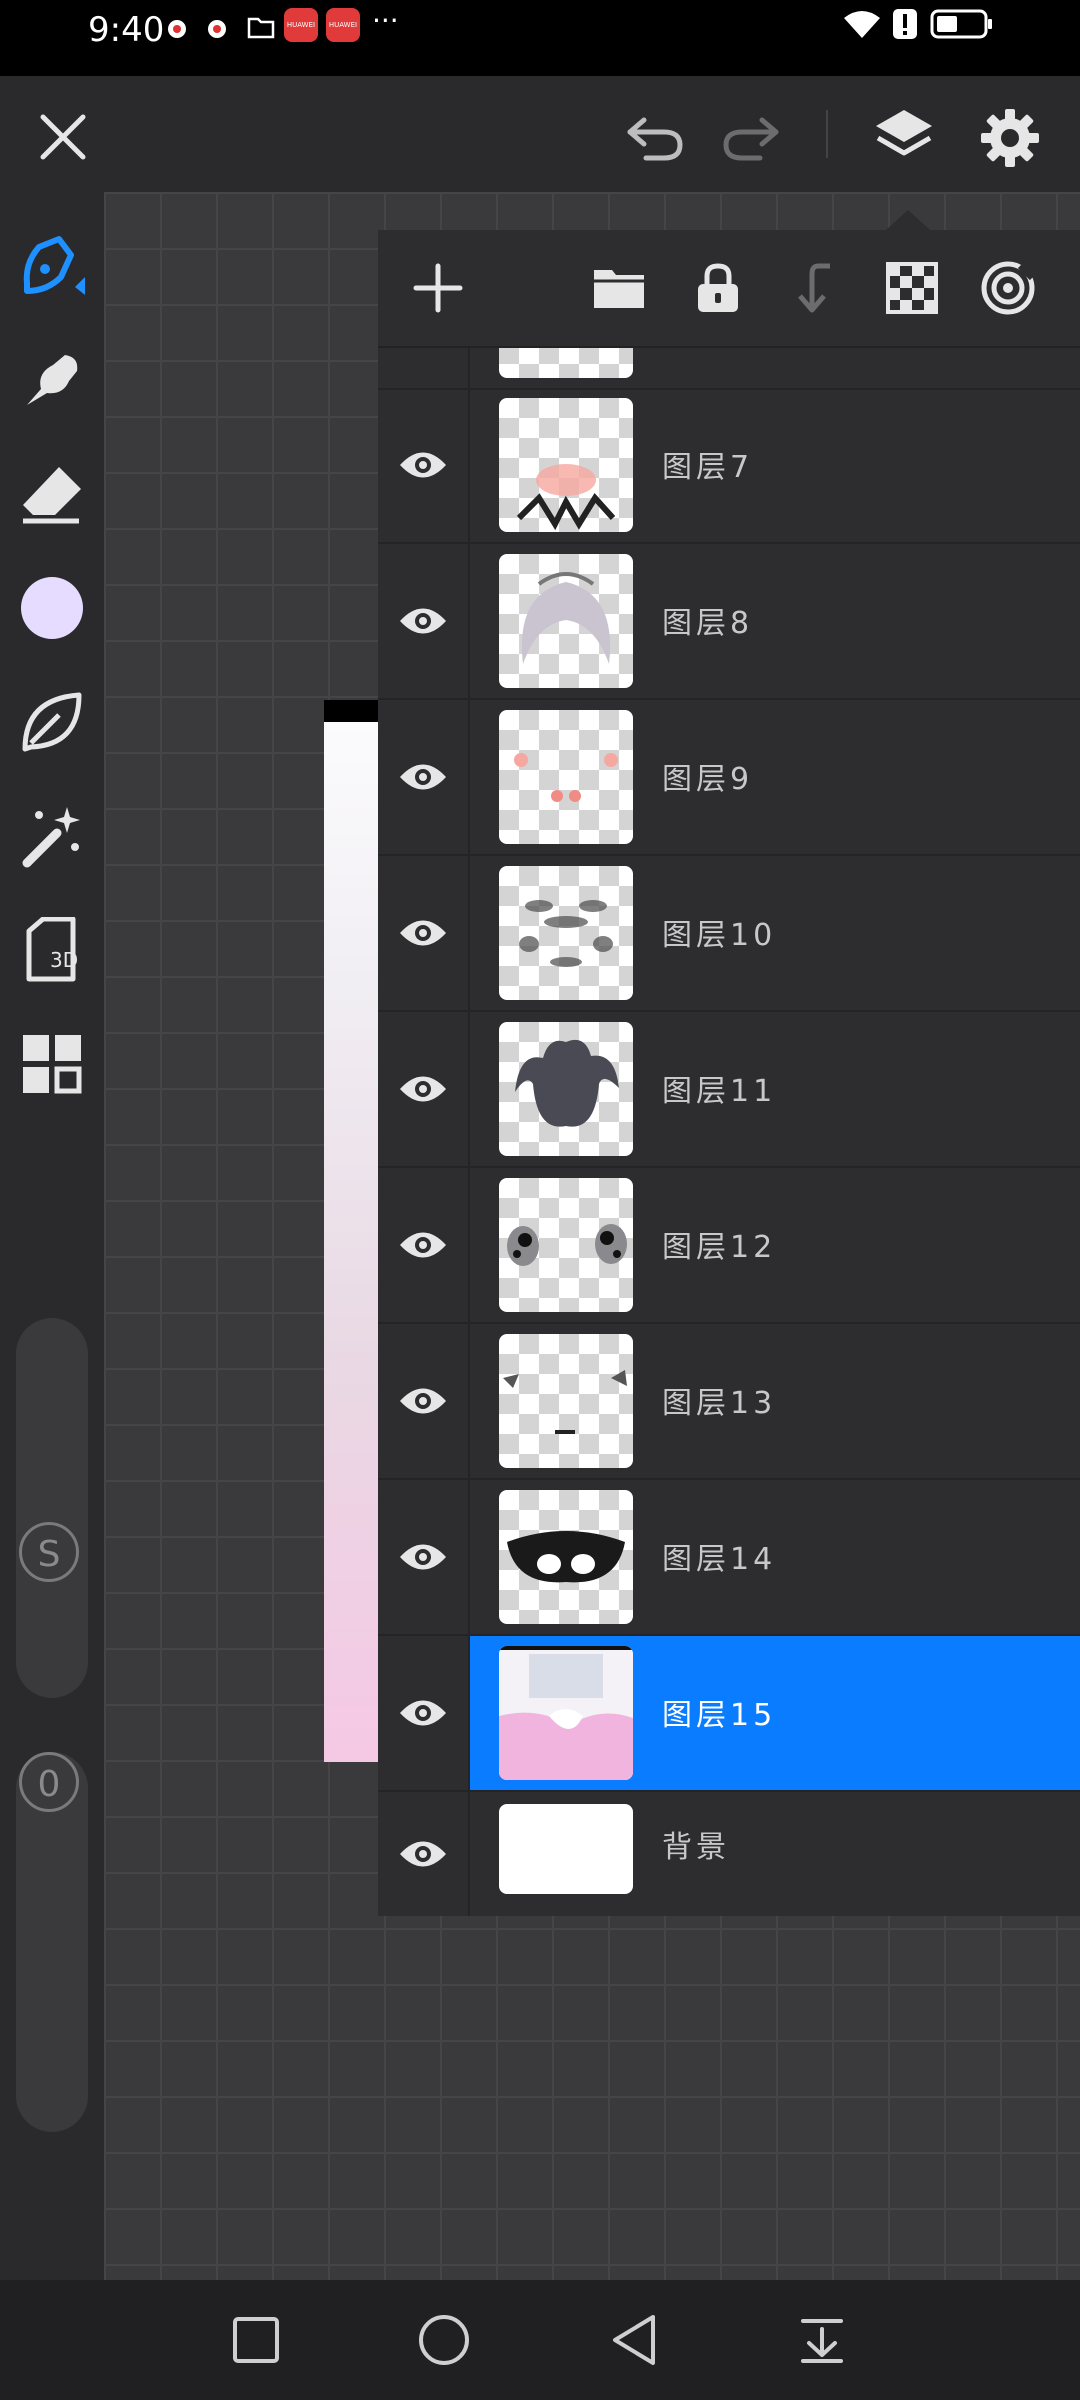 The width and height of the screenshot is (1080, 2400). What do you see at coordinates (912, 288) in the screenshot?
I see `transparency-icon` at bounding box center [912, 288].